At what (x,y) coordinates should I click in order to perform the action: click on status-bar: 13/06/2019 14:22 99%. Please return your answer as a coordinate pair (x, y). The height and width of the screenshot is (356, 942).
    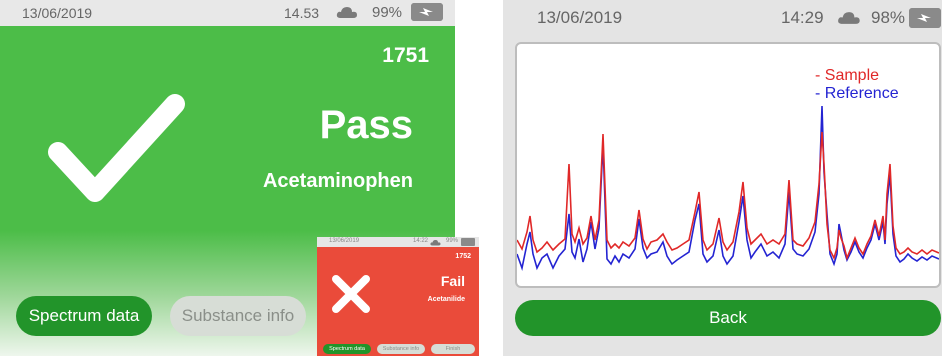
    Looking at the image, I should click on (398, 242).